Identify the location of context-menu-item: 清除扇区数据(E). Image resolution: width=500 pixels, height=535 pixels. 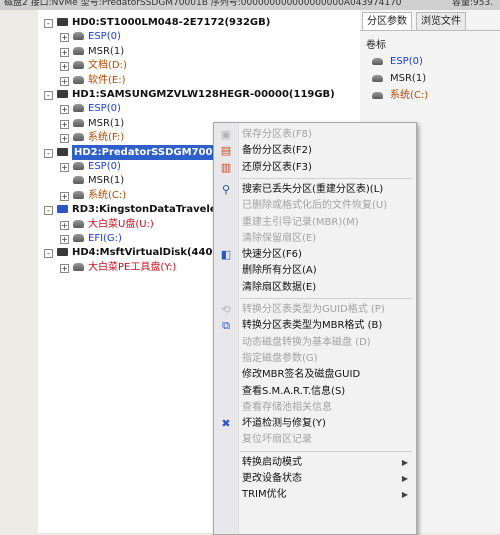
(315, 288).